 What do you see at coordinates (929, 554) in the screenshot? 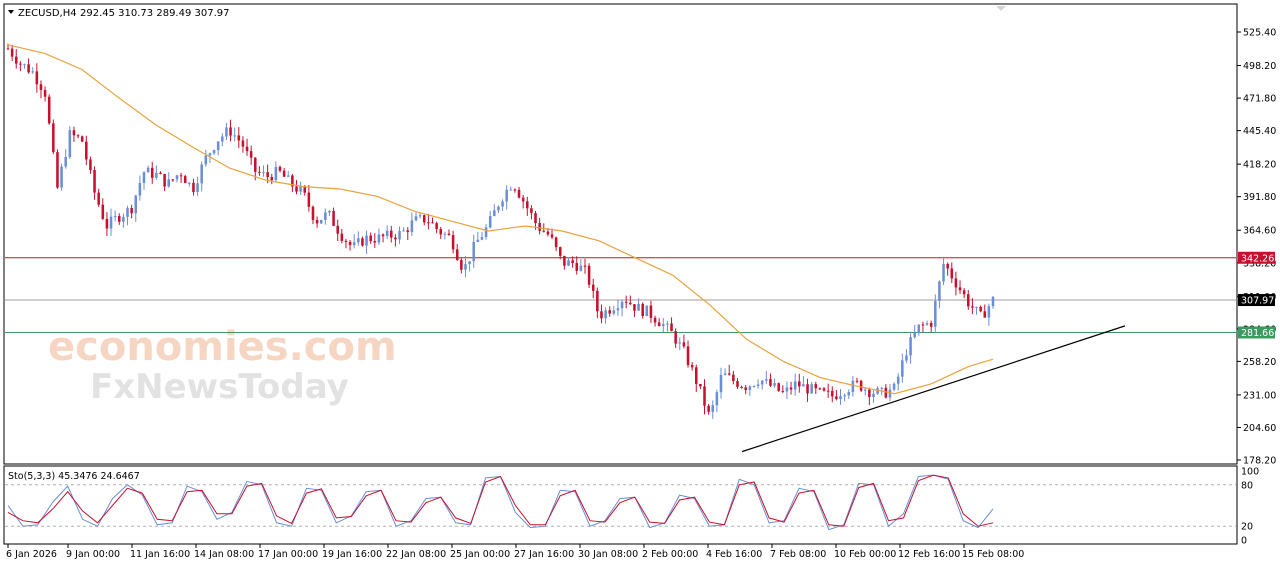
I see `x-tick-label: 12 Feb 16:00` at bounding box center [929, 554].